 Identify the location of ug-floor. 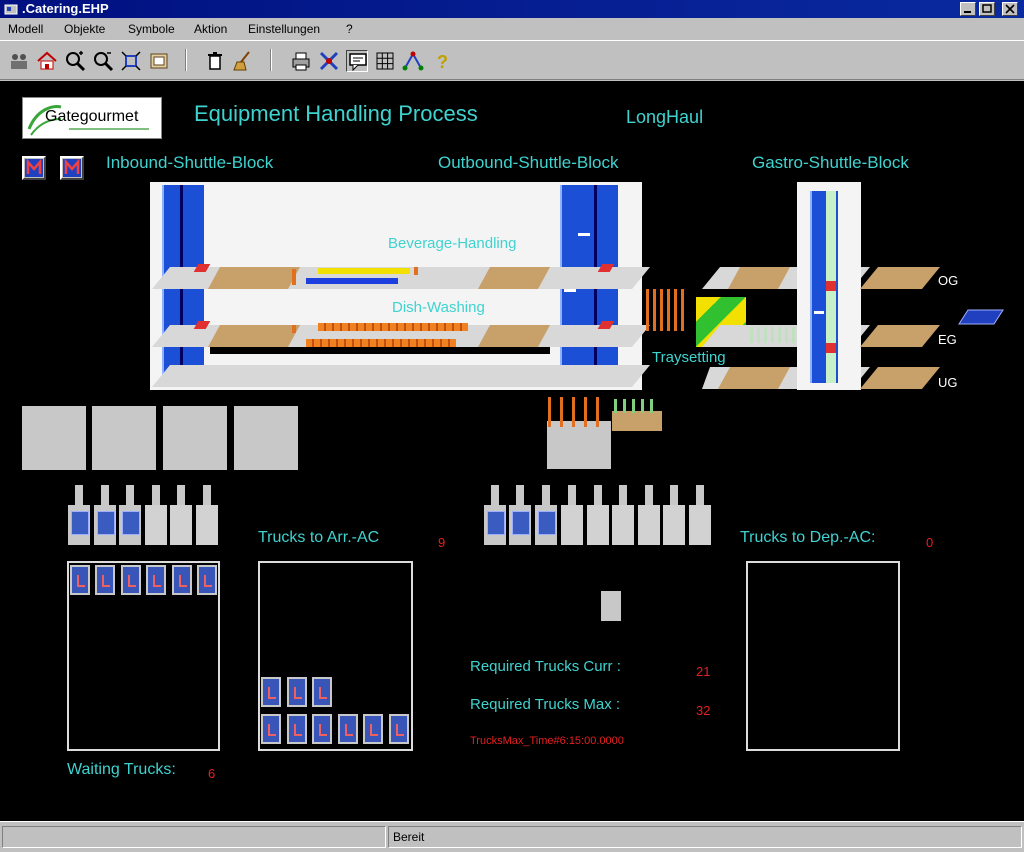
(401, 376).